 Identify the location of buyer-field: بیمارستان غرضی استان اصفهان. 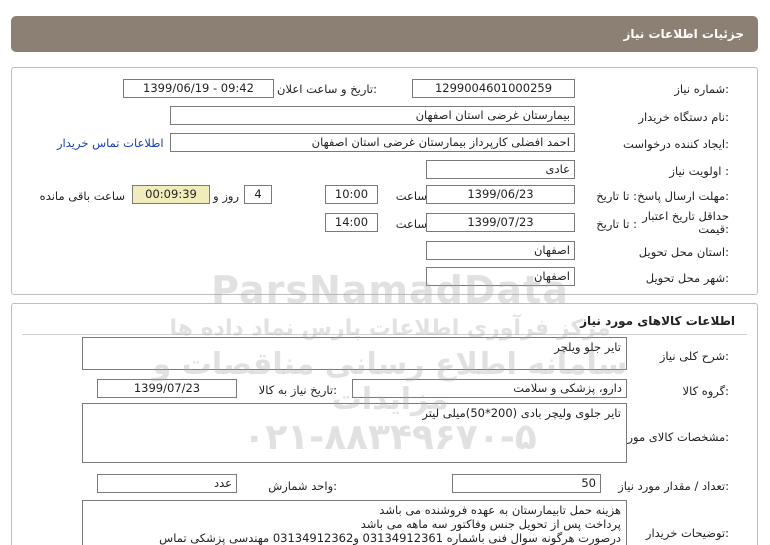
(372, 115).